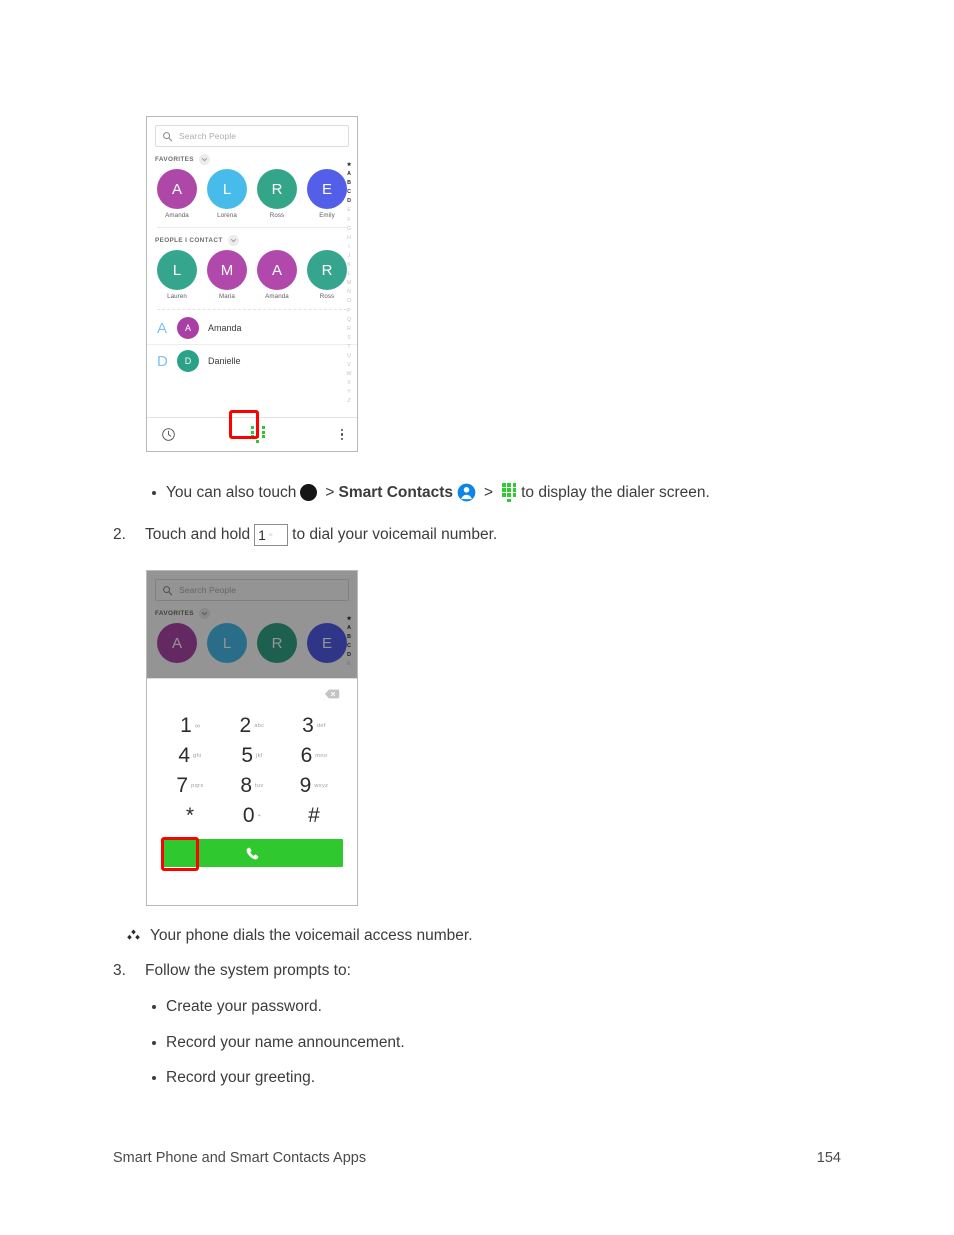 The height and width of the screenshot is (1235, 954). I want to click on contact-tile: L Lorena, so click(227, 194).